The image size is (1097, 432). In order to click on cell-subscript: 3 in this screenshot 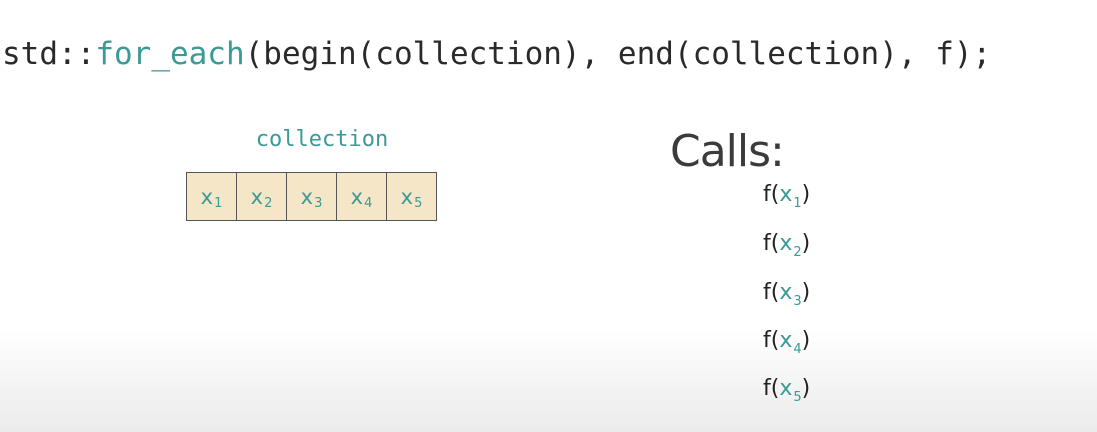, I will do `click(318, 203)`.